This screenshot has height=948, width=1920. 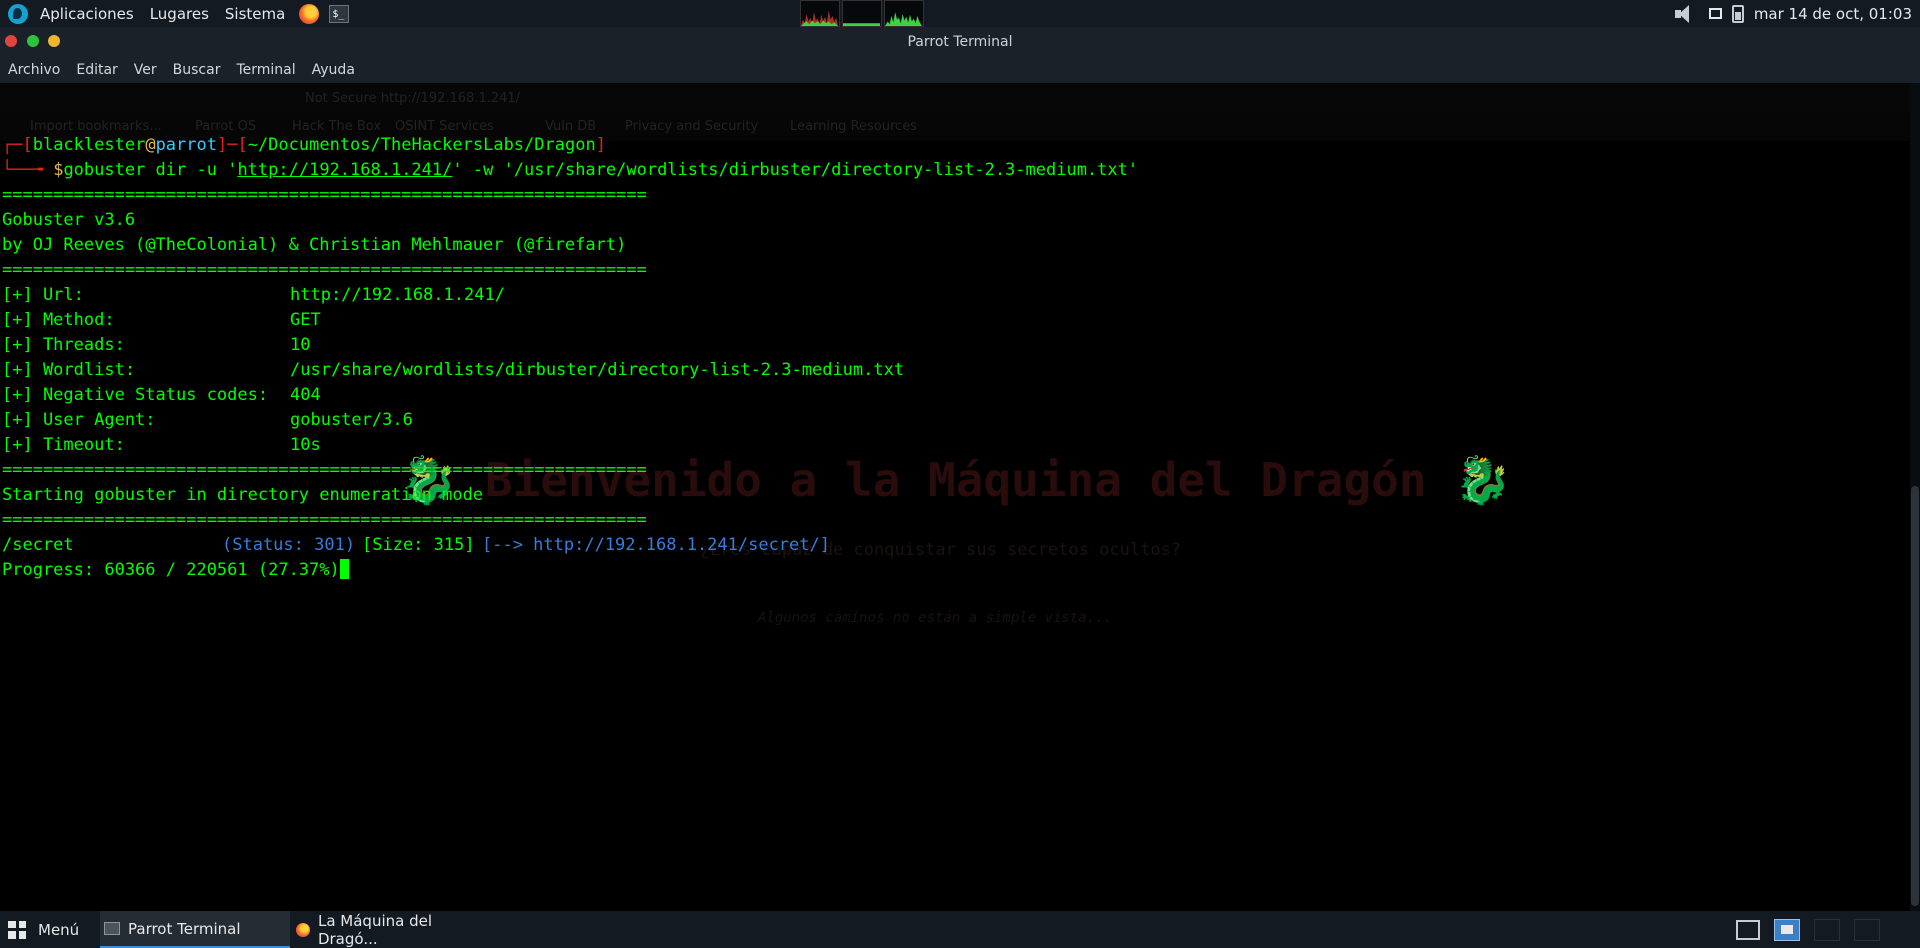 I want to click on result-path: /secret, so click(x=38, y=545).